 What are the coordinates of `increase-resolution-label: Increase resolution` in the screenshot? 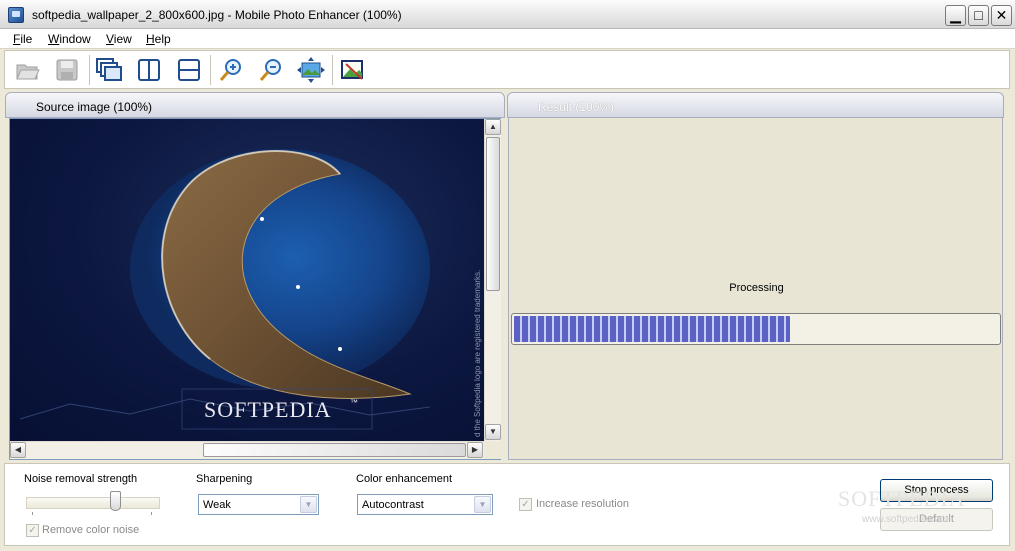 It's located at (582, 504).